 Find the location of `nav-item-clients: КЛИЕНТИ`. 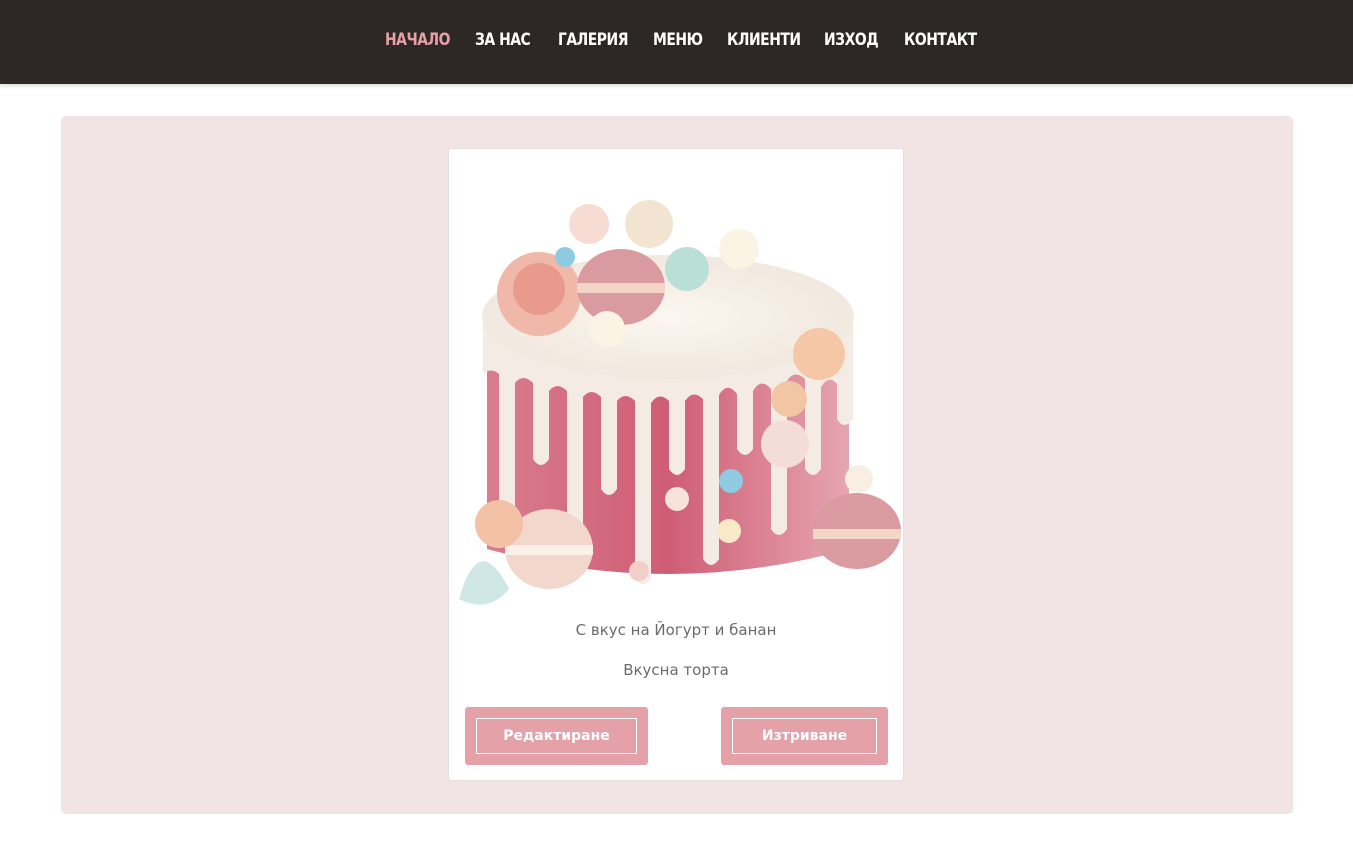

nav-item-clients: КЛИЕНТИ is located at coordinates (772, 42).